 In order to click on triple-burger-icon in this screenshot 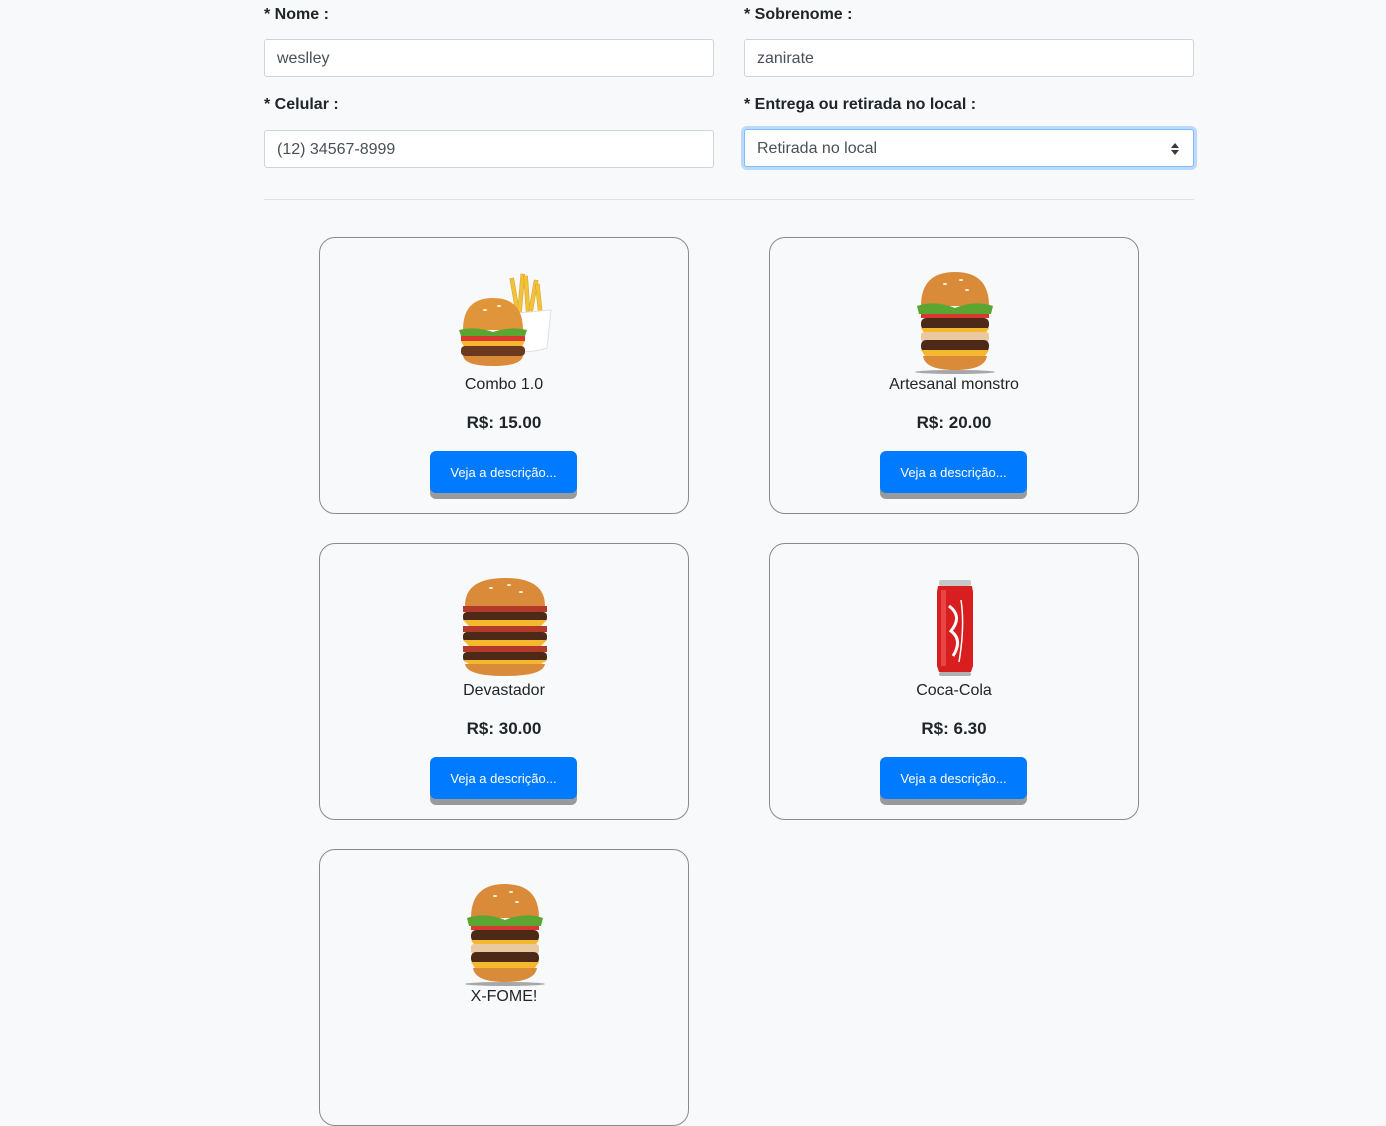, I will do `click(505, 627)`.